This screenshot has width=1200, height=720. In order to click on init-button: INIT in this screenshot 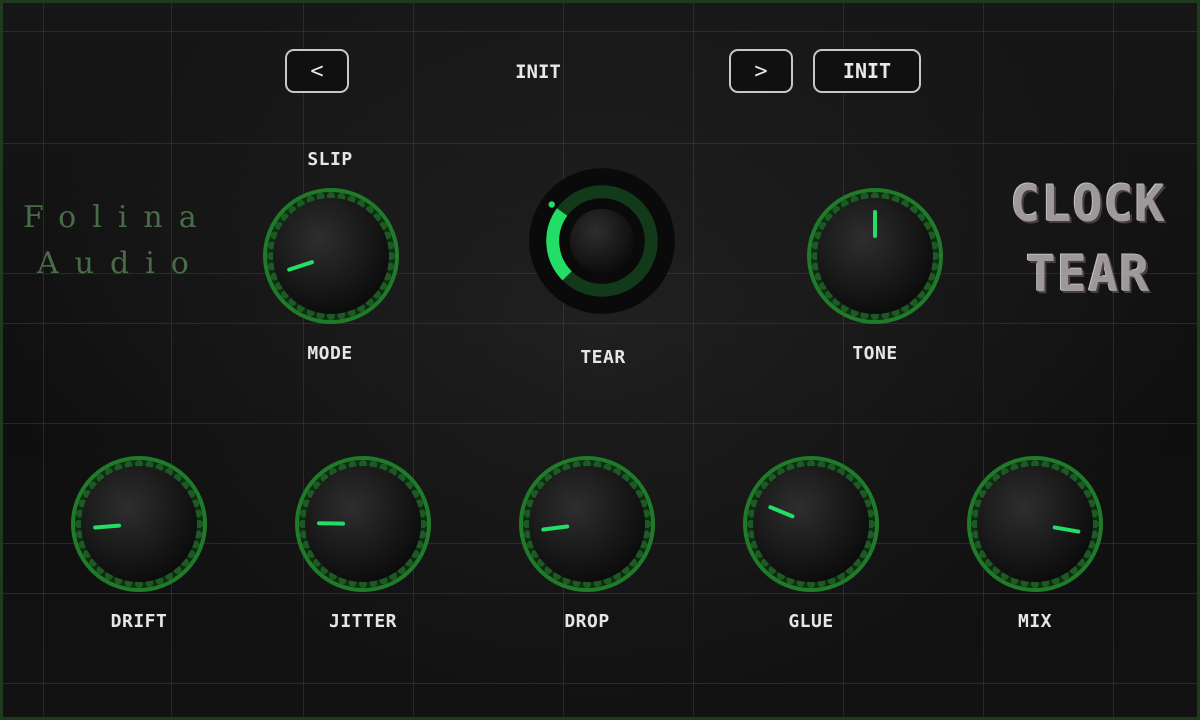, I will do `click(867, 71)`.